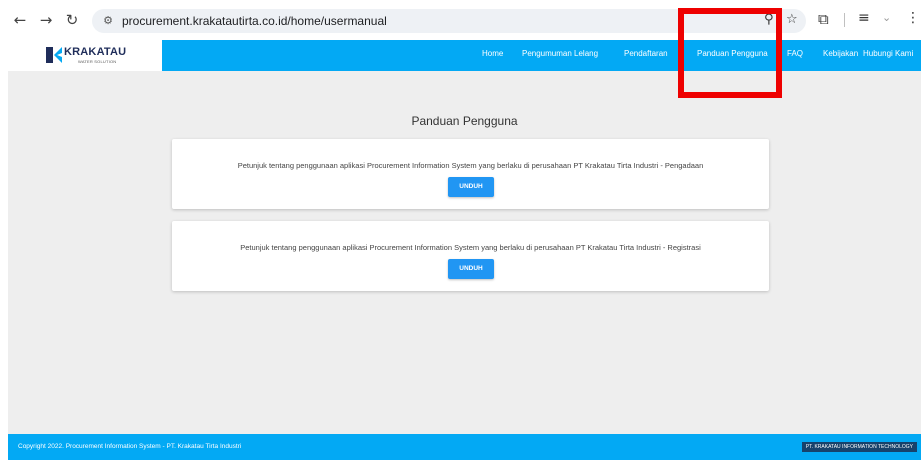 This screenshot has width=921, height=460. What do you see at coordinates (95, 52) in the screenshot?
I see `logo-text: KRAKATAU` at bounding box center [95, 52].